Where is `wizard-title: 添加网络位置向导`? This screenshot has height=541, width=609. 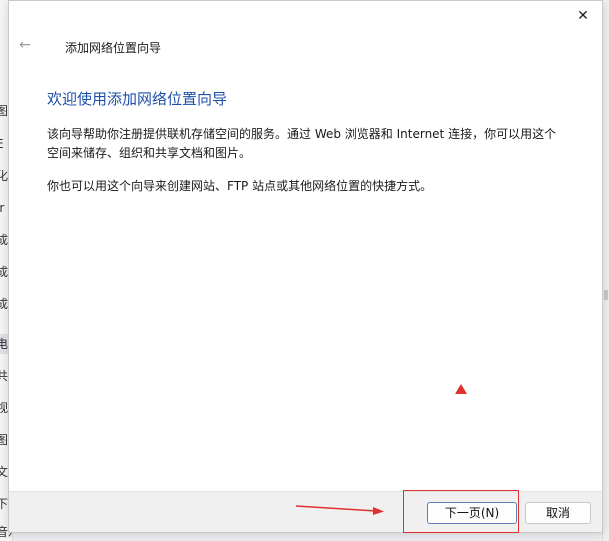
wizard-title: 添加网络位置向导 is located at coordinates (113, 48).